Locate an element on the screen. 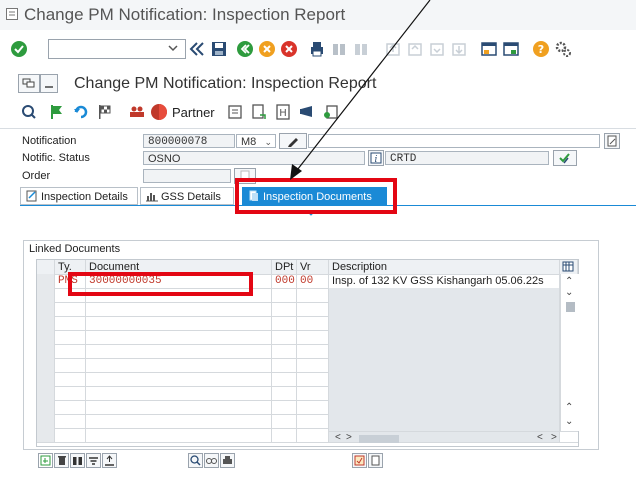 Image resolution: width=636 pixels, height=486 pixels. collapse-icon is located at coordinates (197, 49).